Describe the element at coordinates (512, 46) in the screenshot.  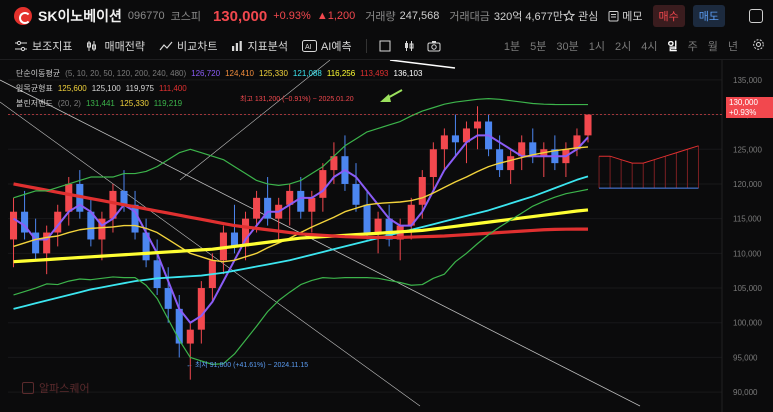
I see `period-1m: 1분` at that location.